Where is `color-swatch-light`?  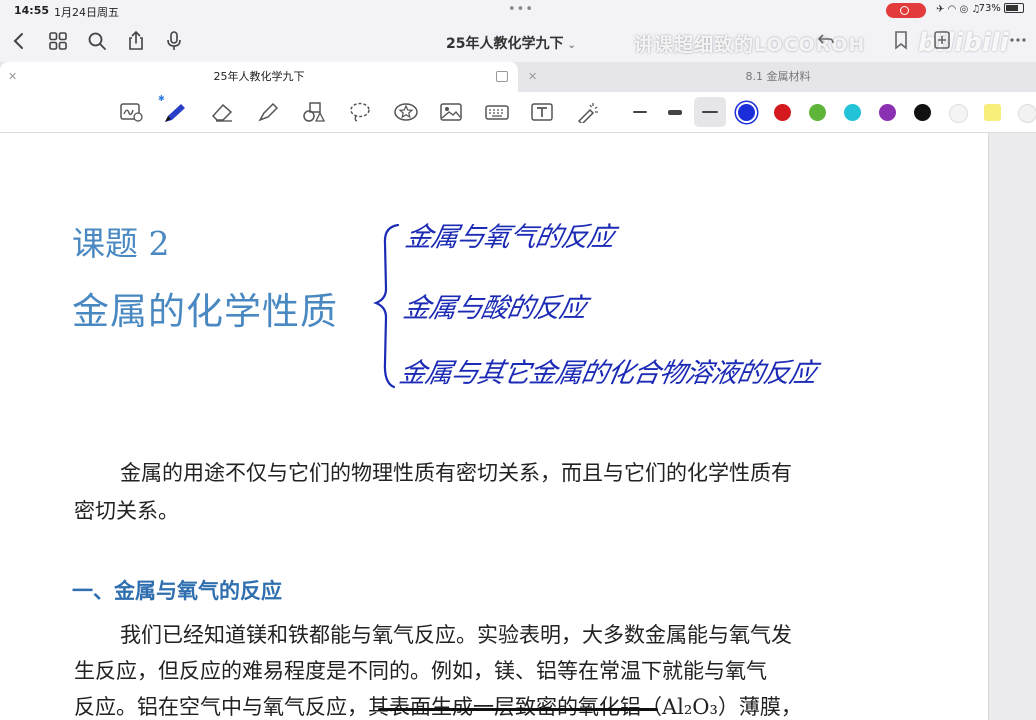 color-swatch-light is located at coordinates (1027, 113).